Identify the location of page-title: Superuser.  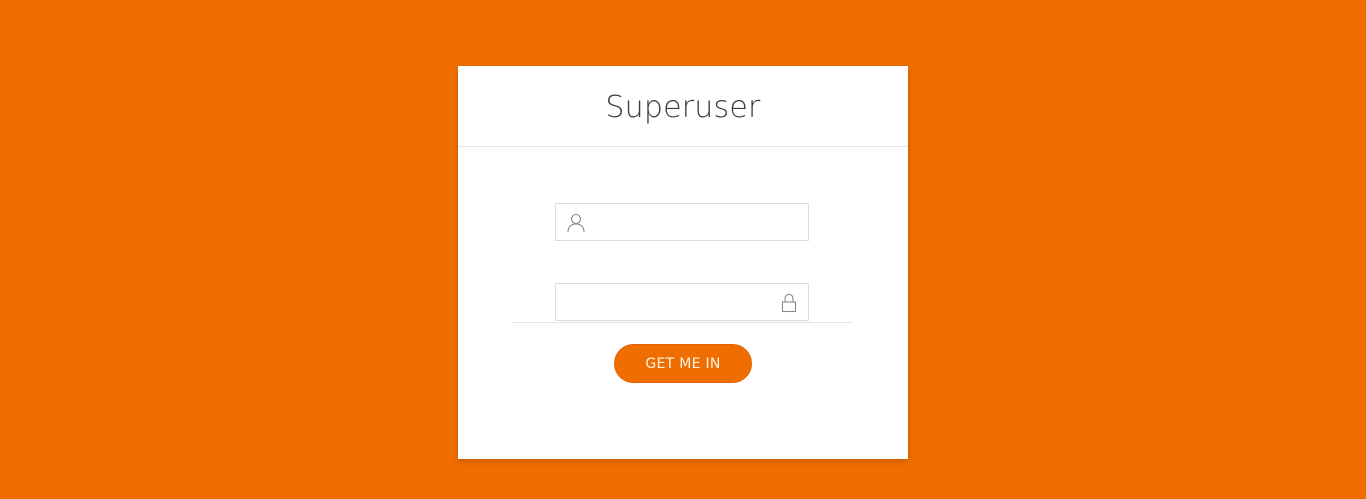
(683, 107).